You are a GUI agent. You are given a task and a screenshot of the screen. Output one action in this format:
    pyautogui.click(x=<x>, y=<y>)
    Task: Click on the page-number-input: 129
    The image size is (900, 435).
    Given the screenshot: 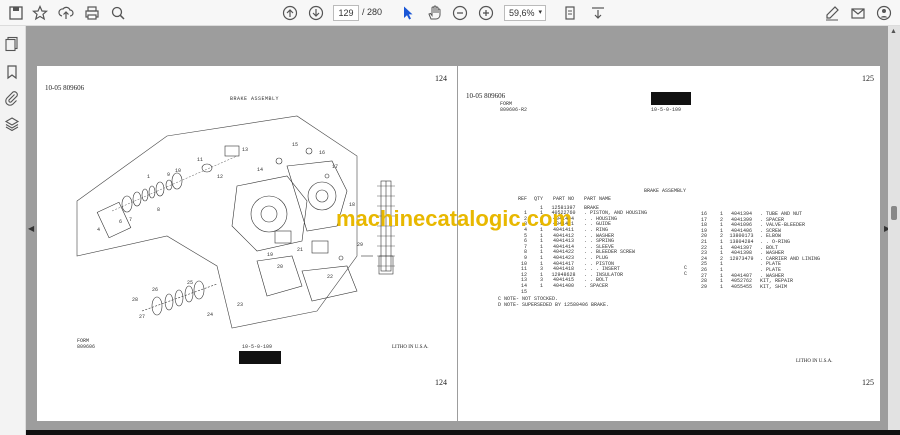 What is the action you would take?
    pyautogui.click(x=346, y=13)
    